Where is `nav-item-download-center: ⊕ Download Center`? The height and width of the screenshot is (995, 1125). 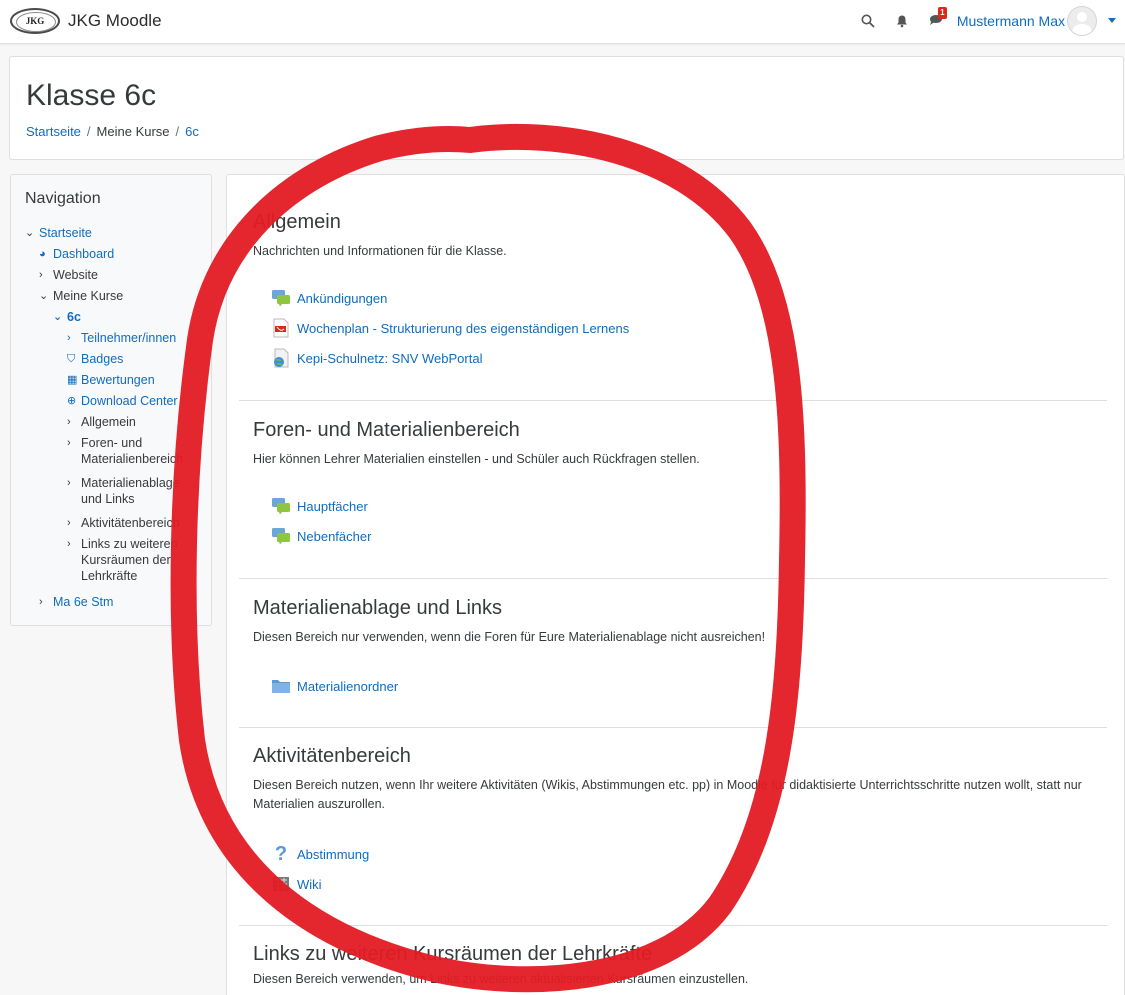
nav-item-download-center: ⊕ Download Center is located at coordinates (122, 401).